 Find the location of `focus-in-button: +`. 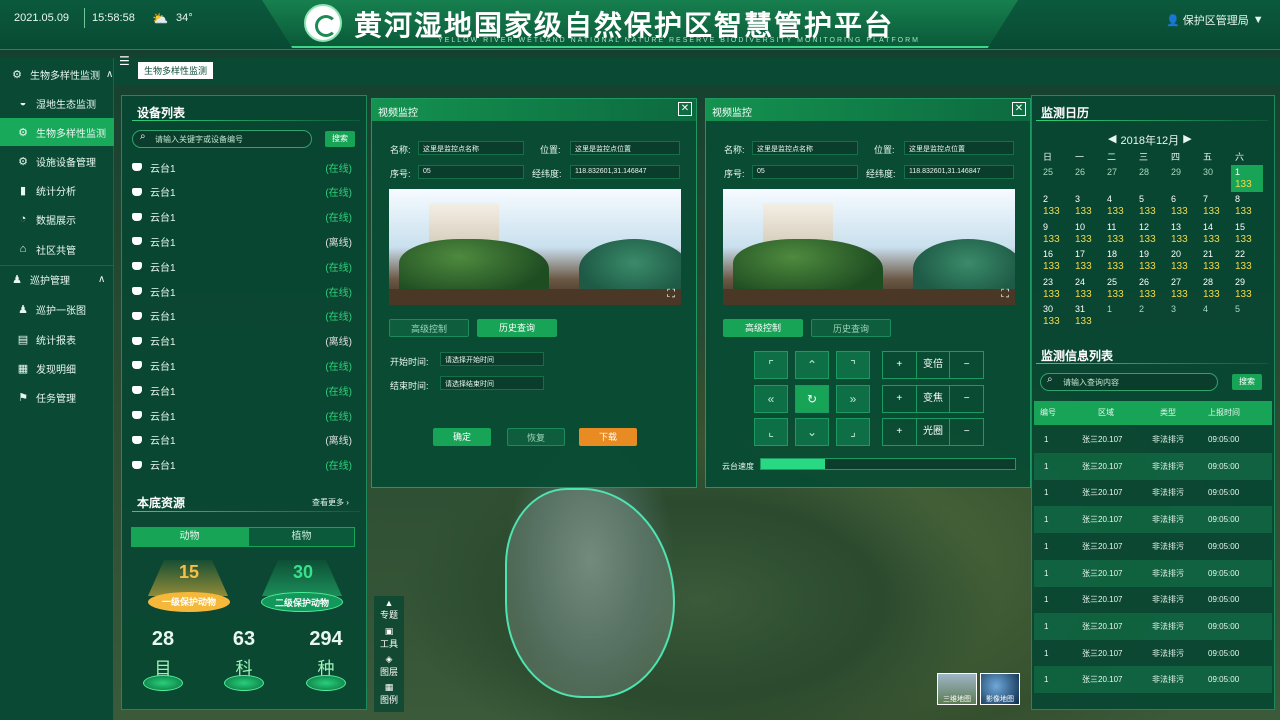

focus-in-button: + is located at coordinates (900, 399).